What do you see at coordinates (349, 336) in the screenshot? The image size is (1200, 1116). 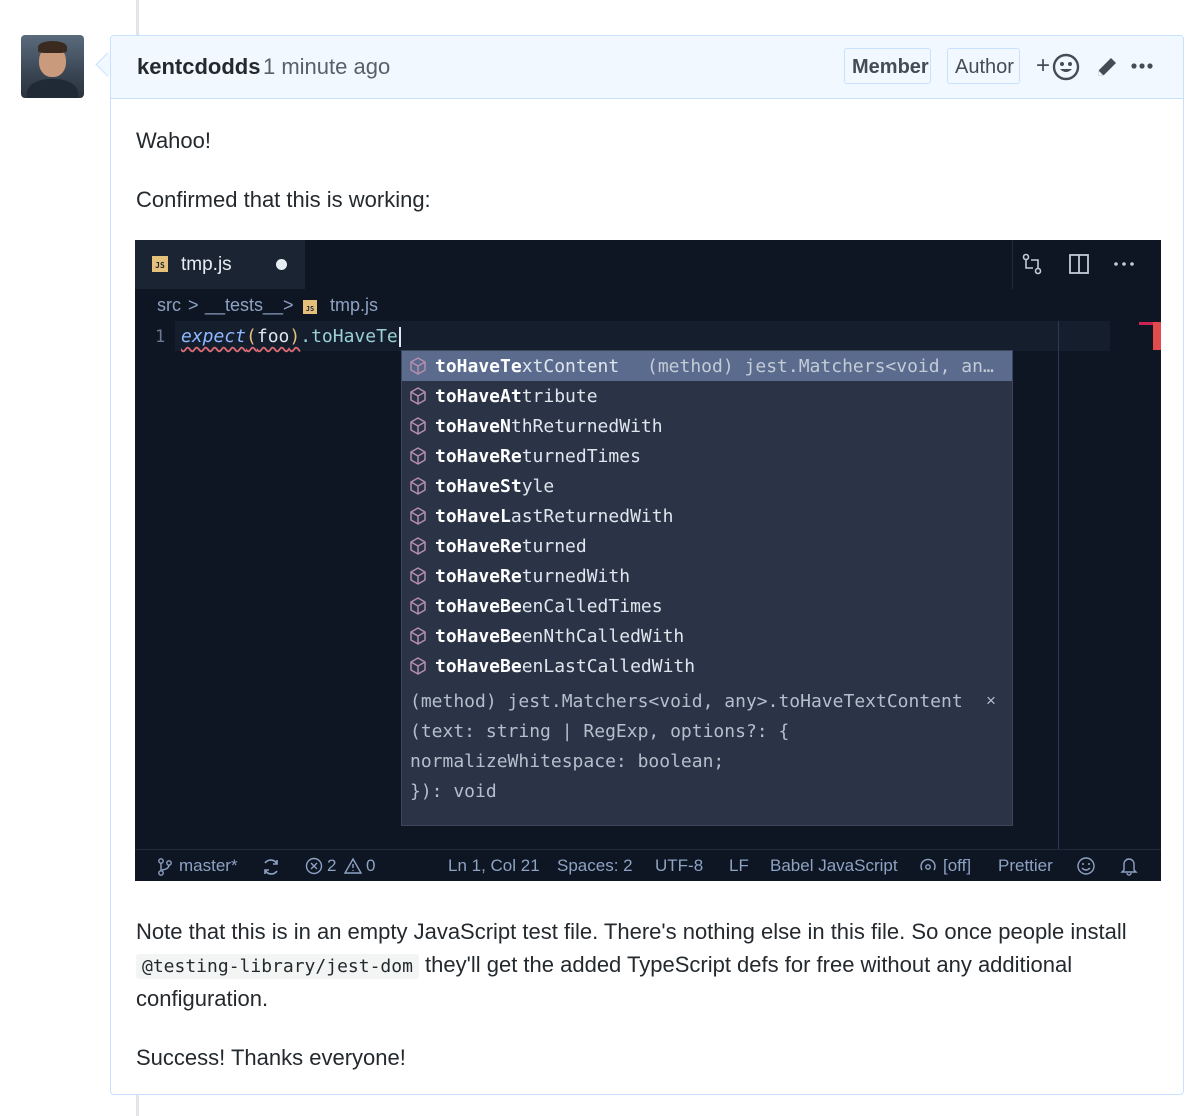 I see `code-method: .toHaveTe` at bounding box center [349, 336].